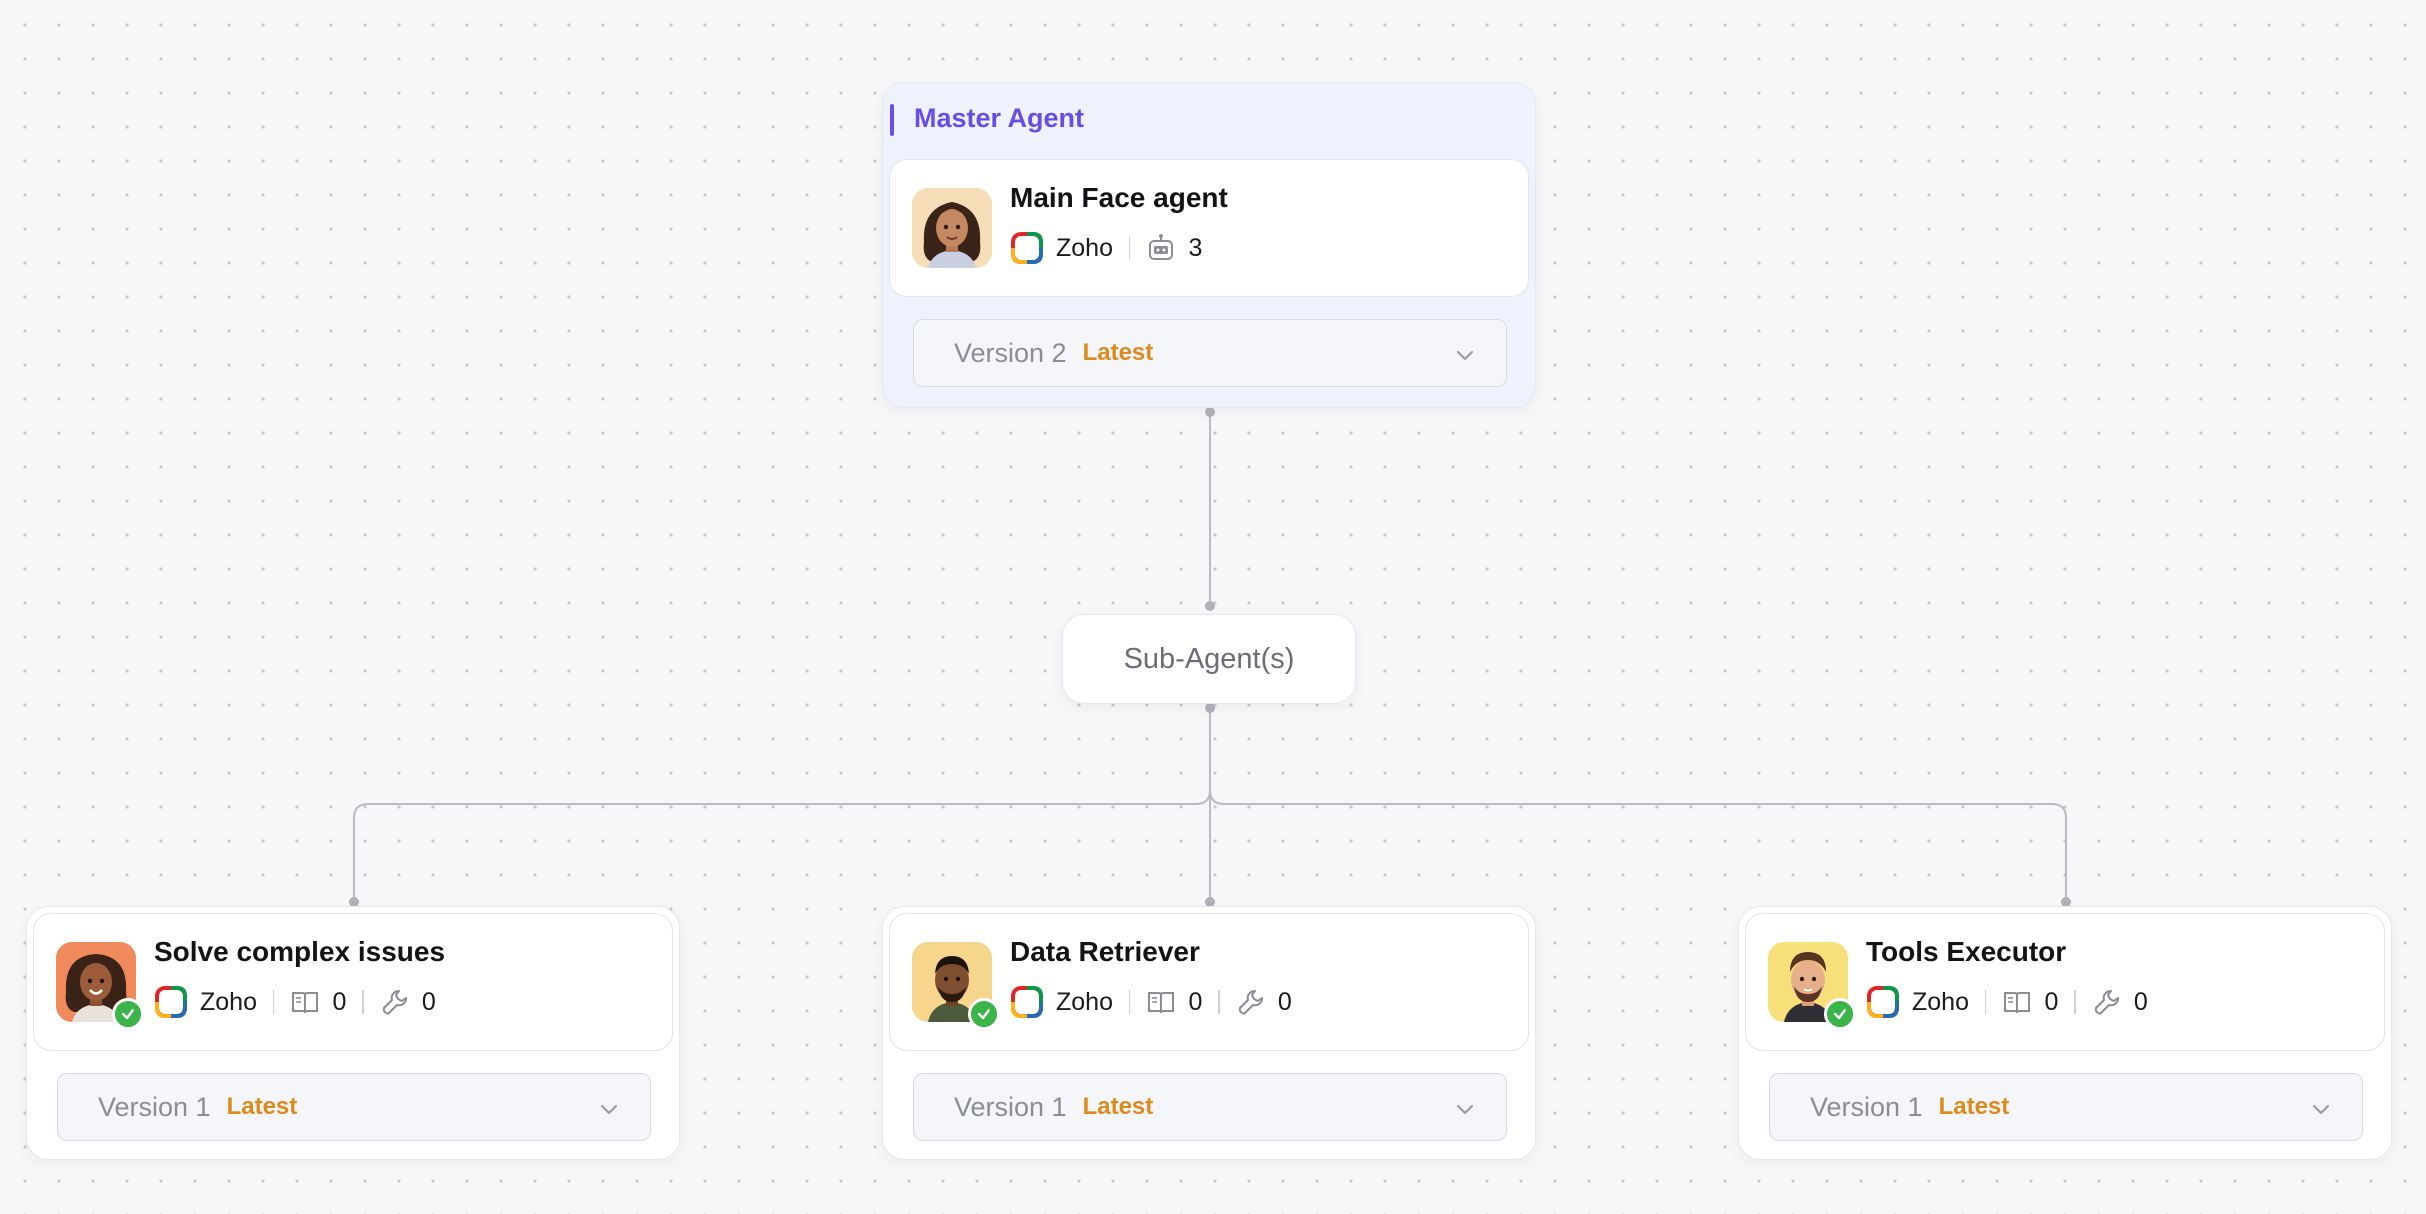 Image resolution: width=2426 pixels, height=1214 pixels. I want to click on sub-agent-node: Tools Executor Zoho 0 0 Version 1 Latest, so click(2065, 1033).